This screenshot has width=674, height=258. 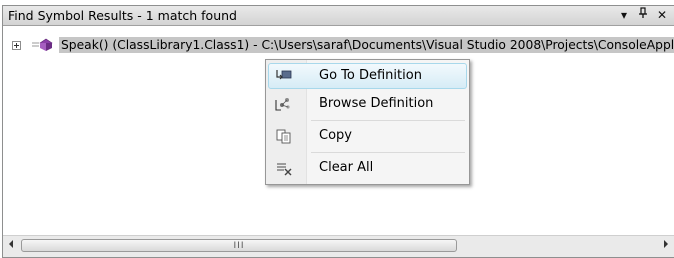 I want to click on menu-item-clear-all: Clear All, so click(x=367, y=168).